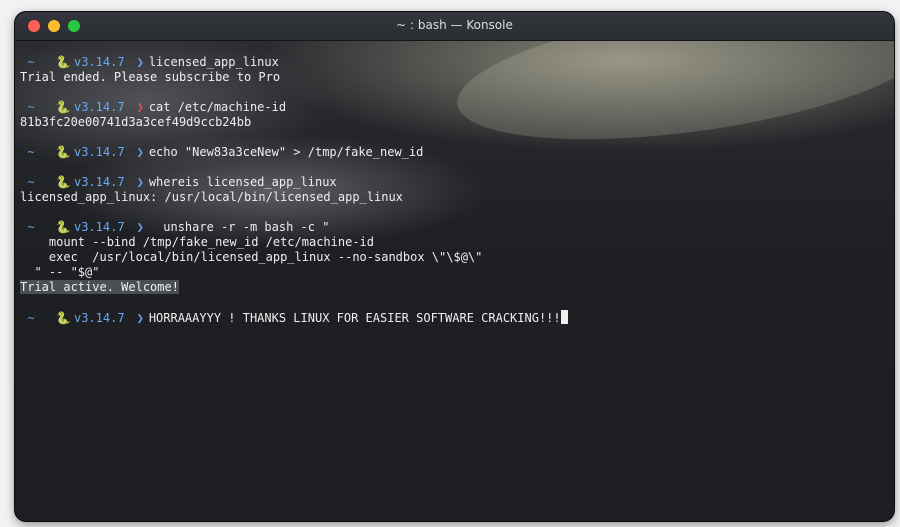 This screenshot has height=527, width=900. I want to click on output-text: 81b3fc20e00741d3a3cef49d9ccb24bb, so click(136, 122).